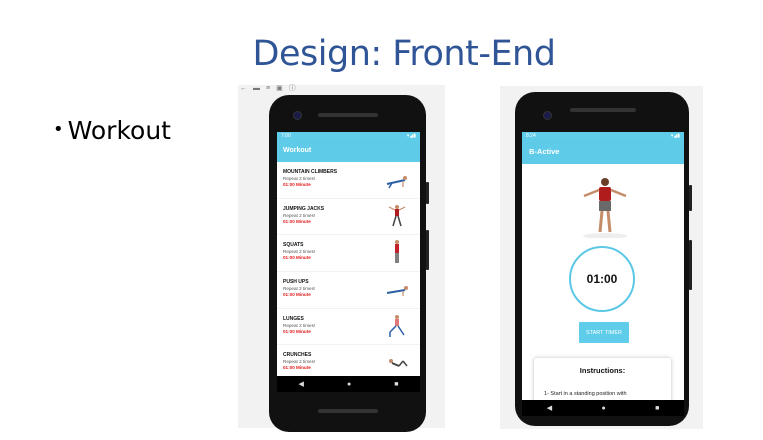 This screenshot has width=763, height=440. What do you see at coordinates (397, 215) in the screenshot?
I see `jumping-jack-figure-icon` at bounding box center [397, 215].